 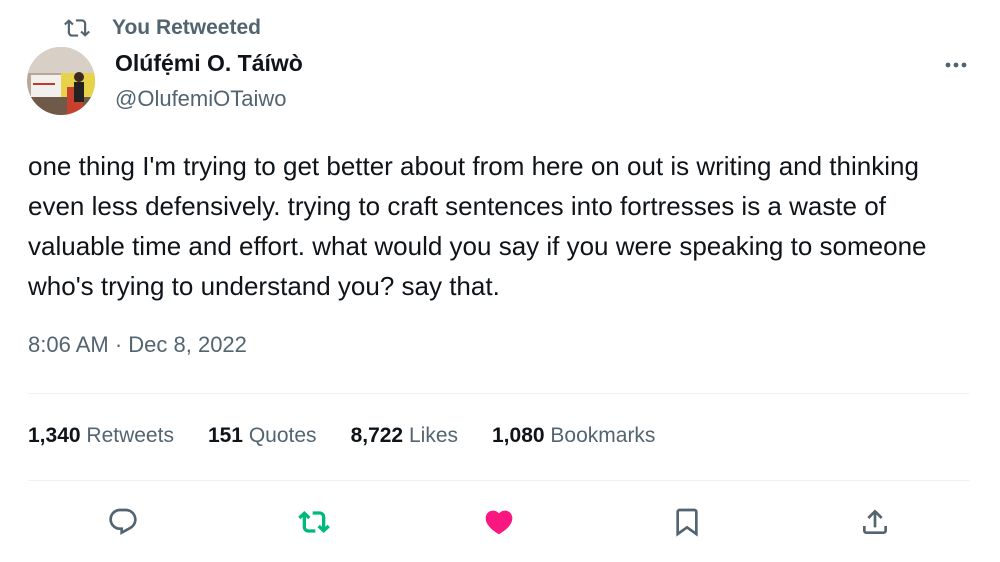 I want to click on likes-stat: 8,722 Likes, so click(x=404, y=436).